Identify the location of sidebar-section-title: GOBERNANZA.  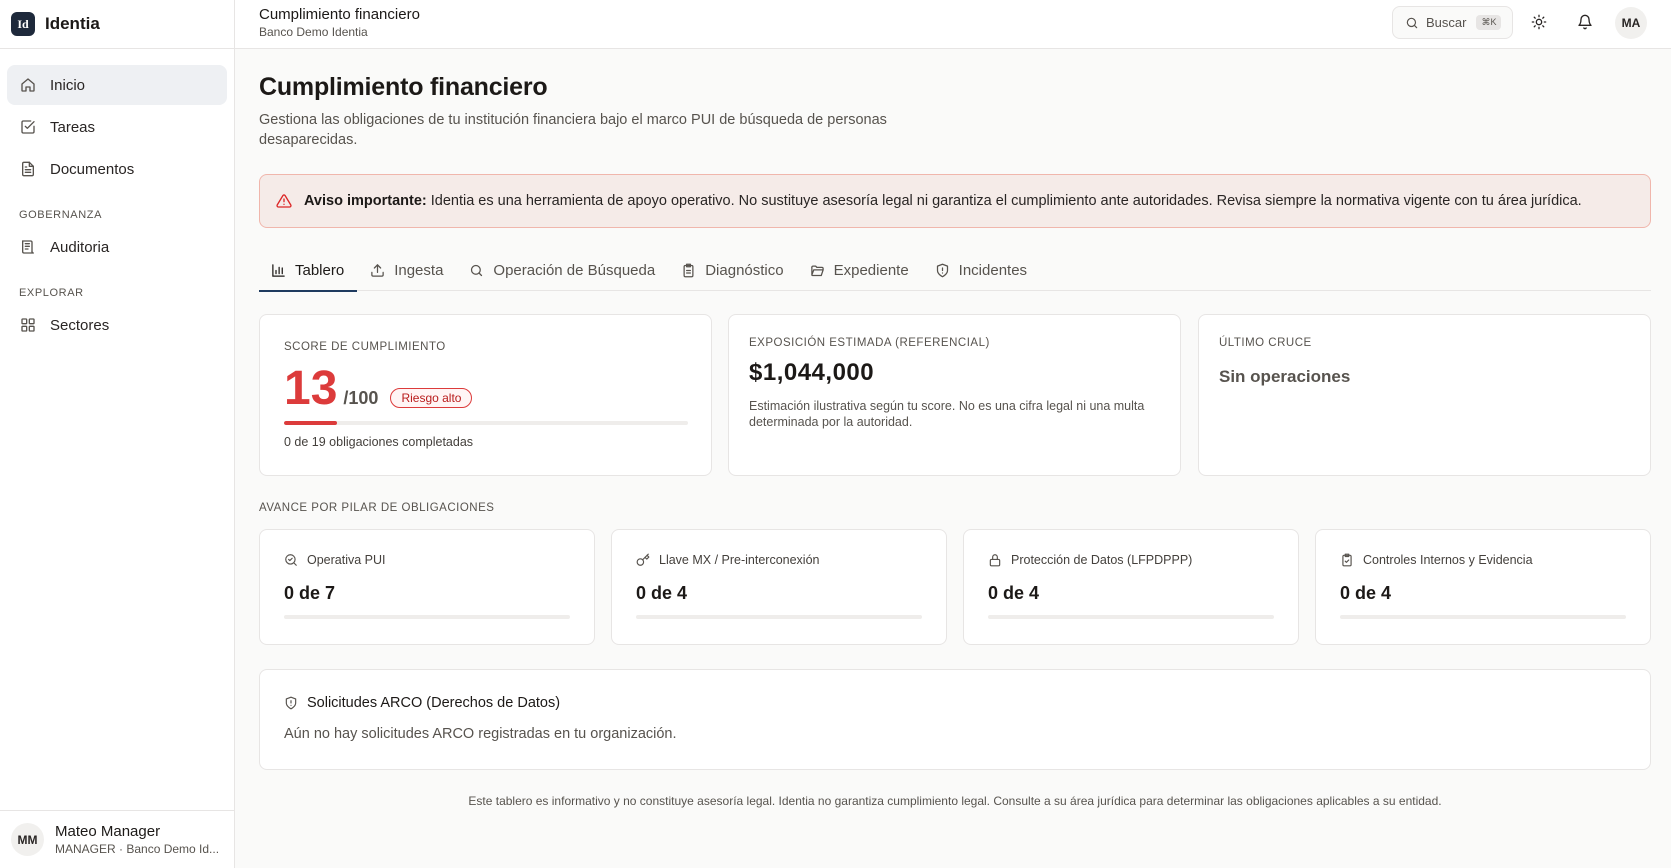
(61, 215).